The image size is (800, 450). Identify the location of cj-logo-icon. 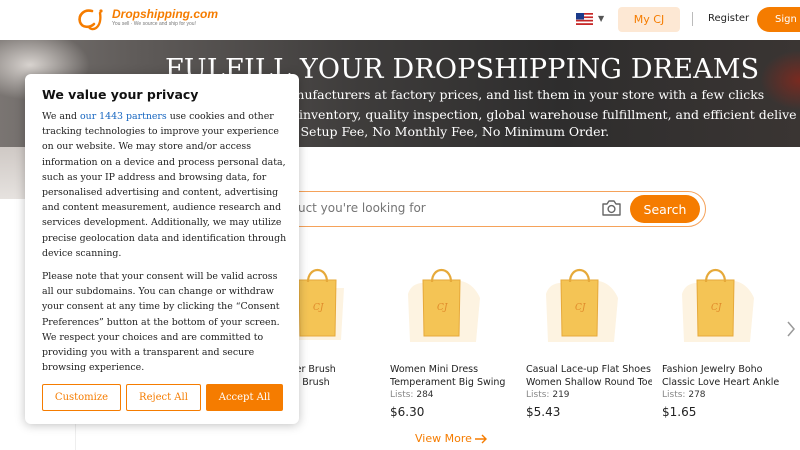
(90, 20).